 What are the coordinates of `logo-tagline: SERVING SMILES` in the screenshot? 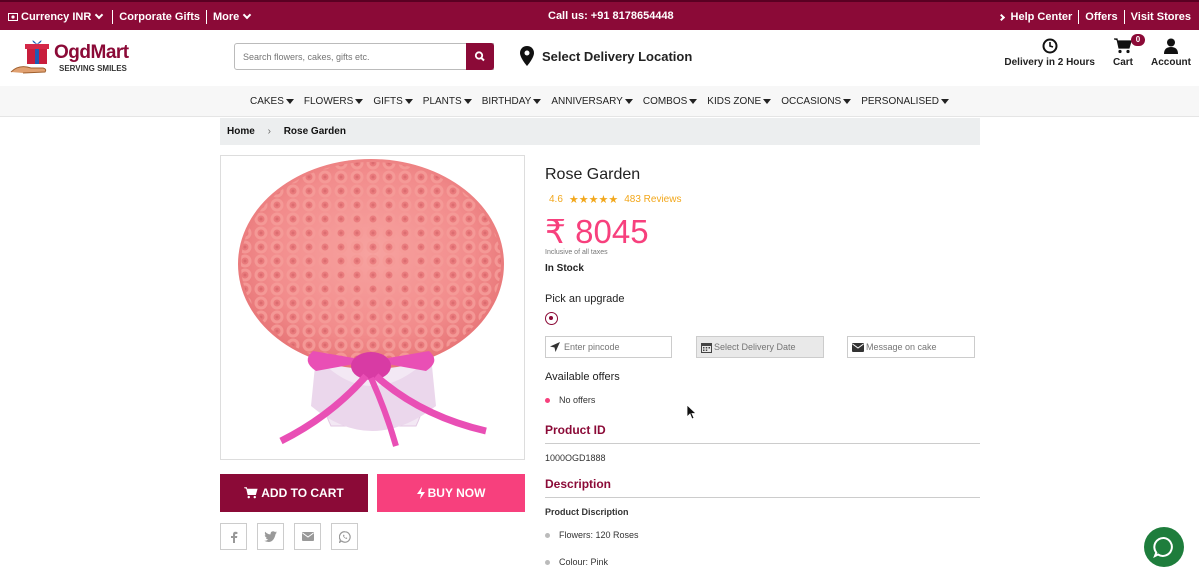 It's located at (93, 68).